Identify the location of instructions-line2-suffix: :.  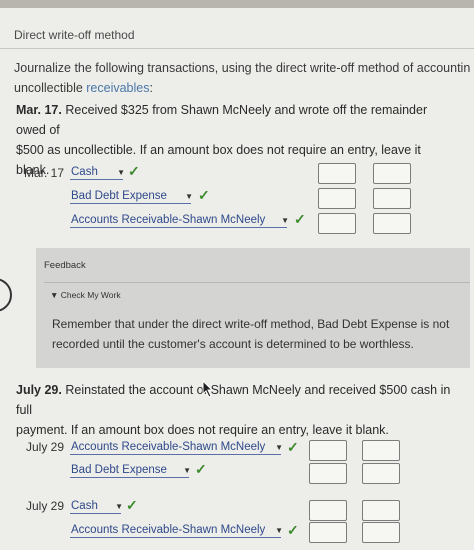
(151, 88).